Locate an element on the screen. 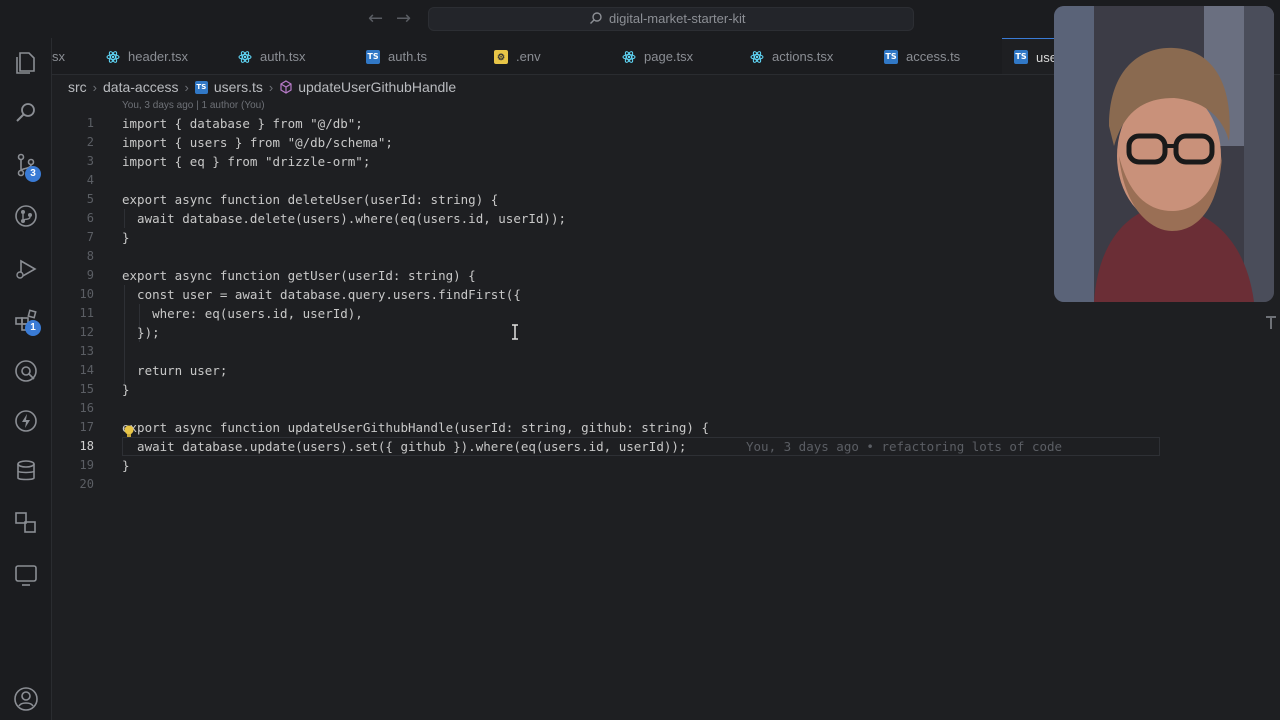 The image size is (1280, 720). line-number: 8 is located at coordinates (90, 256).